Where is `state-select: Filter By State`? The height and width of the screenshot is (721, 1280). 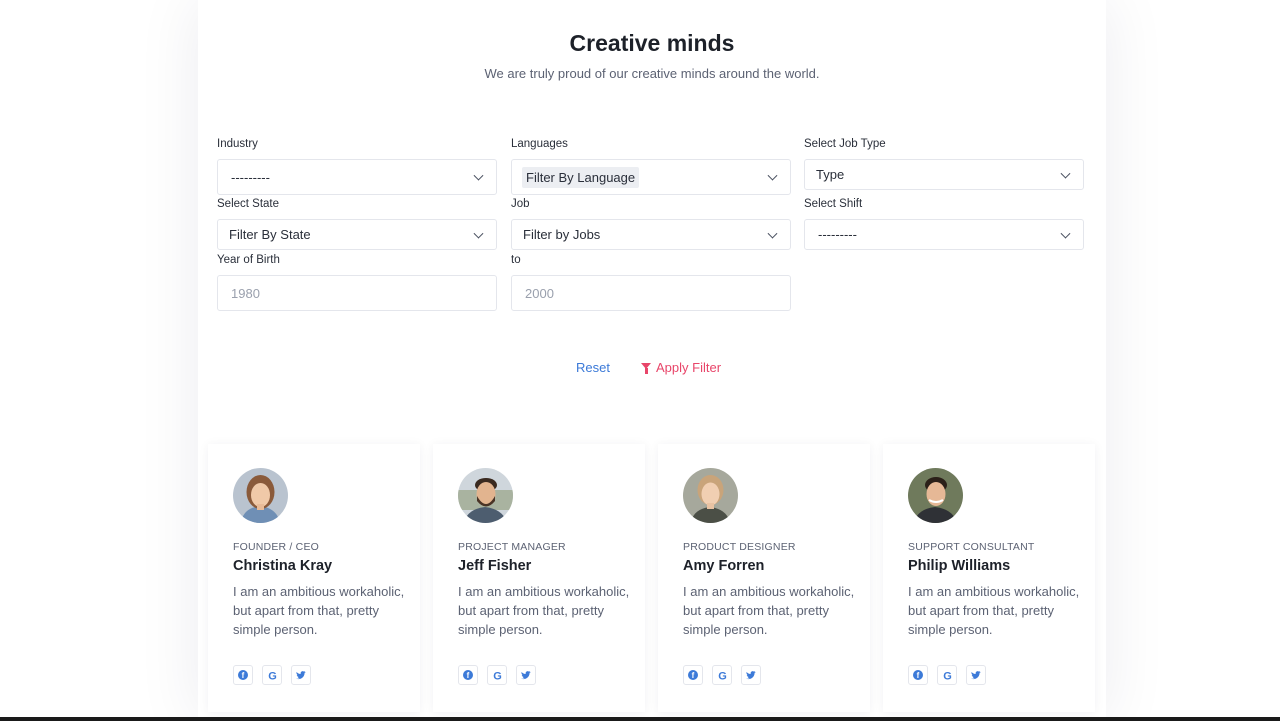 state-select: Filter By State is located at coordinates (357, 234).